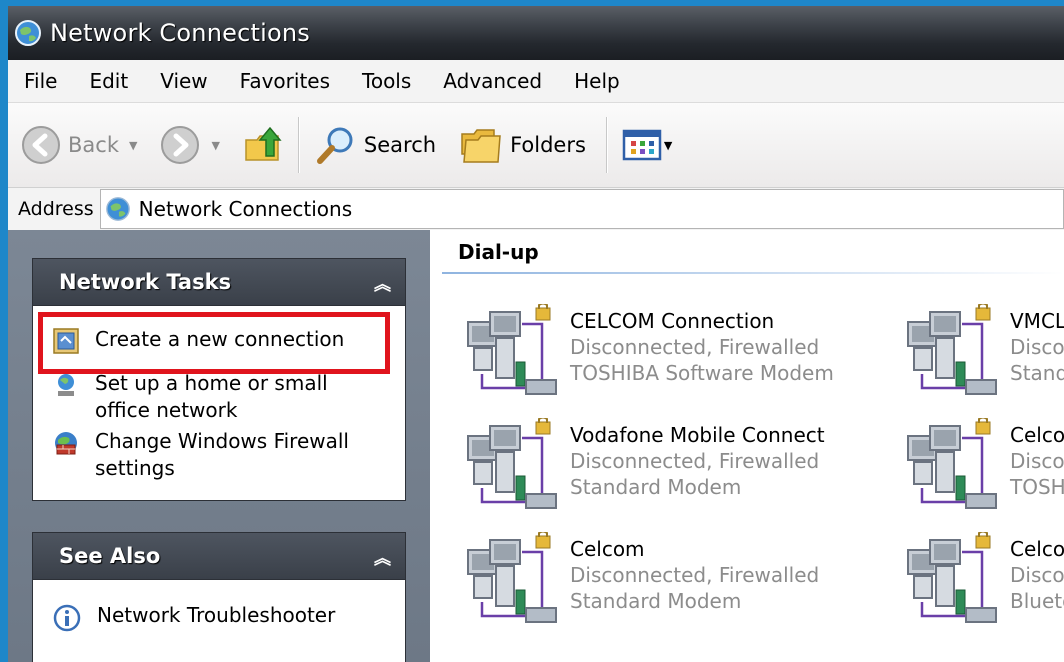 Image resolution: width=1064 pixels, height=662 pixels. I want to click on forward-dropdown-icon: ▼, so click(215, 145).